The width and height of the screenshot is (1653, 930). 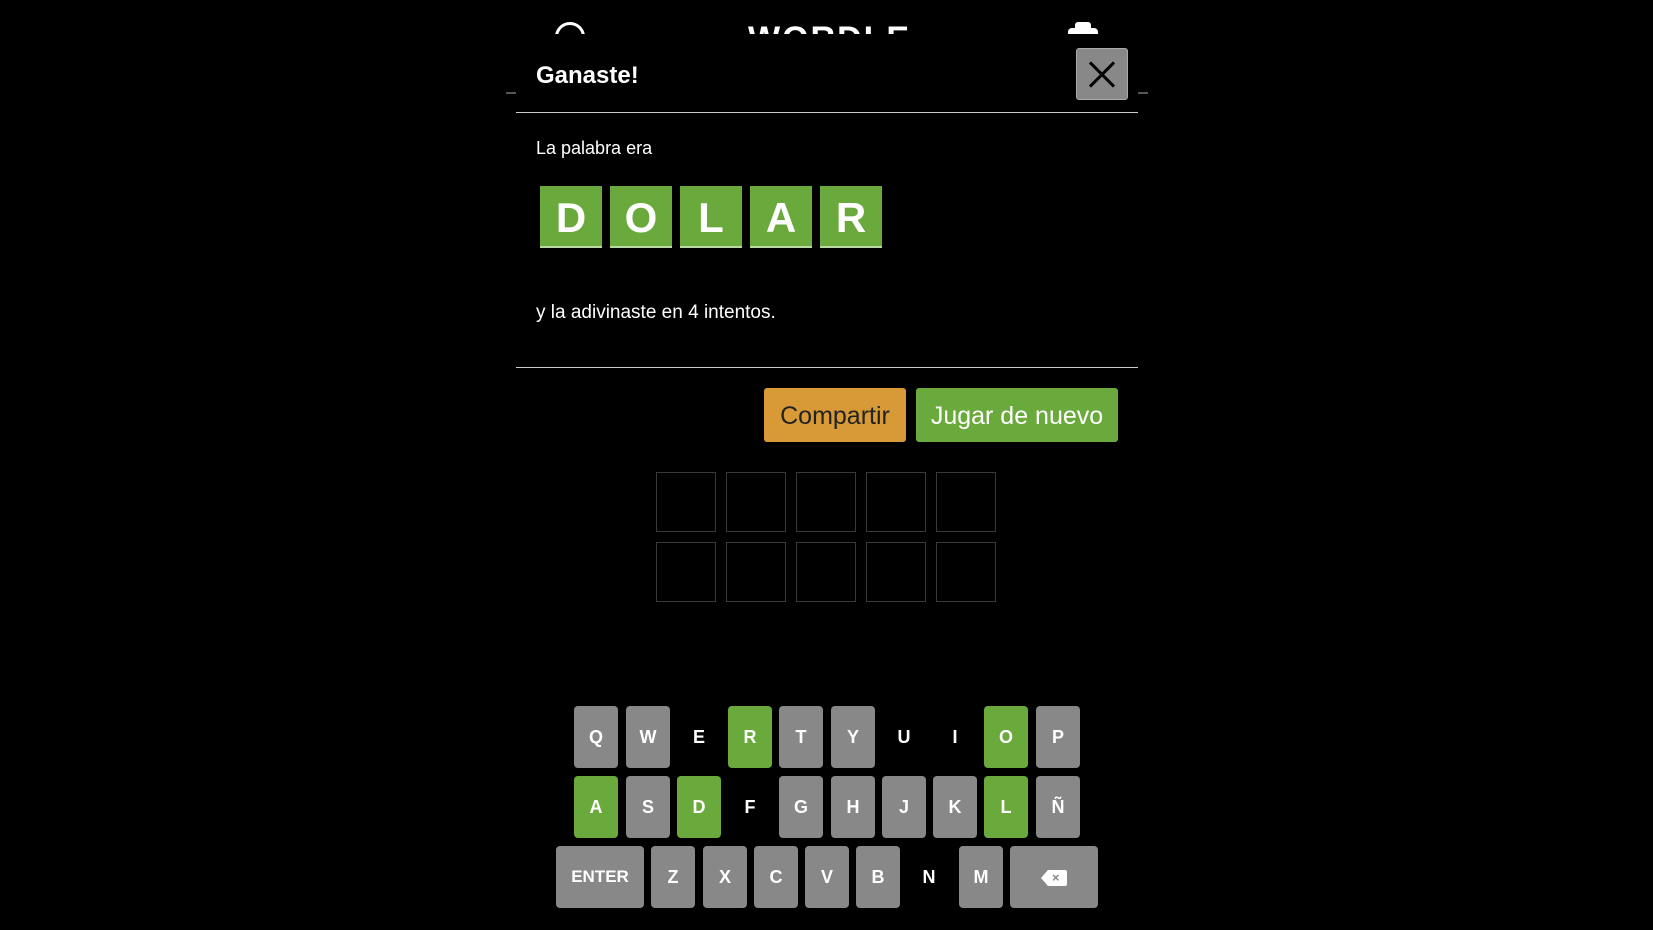 I want to click on key-e: E, so click(x=699, y=737).